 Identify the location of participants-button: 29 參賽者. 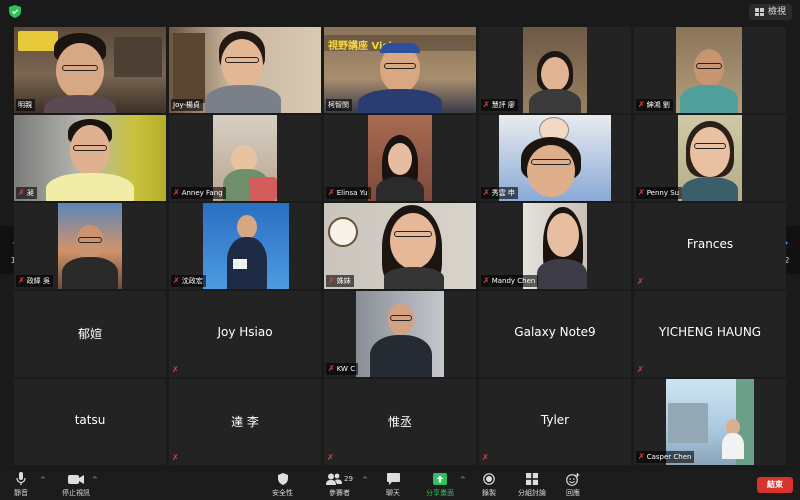
(339, 485).